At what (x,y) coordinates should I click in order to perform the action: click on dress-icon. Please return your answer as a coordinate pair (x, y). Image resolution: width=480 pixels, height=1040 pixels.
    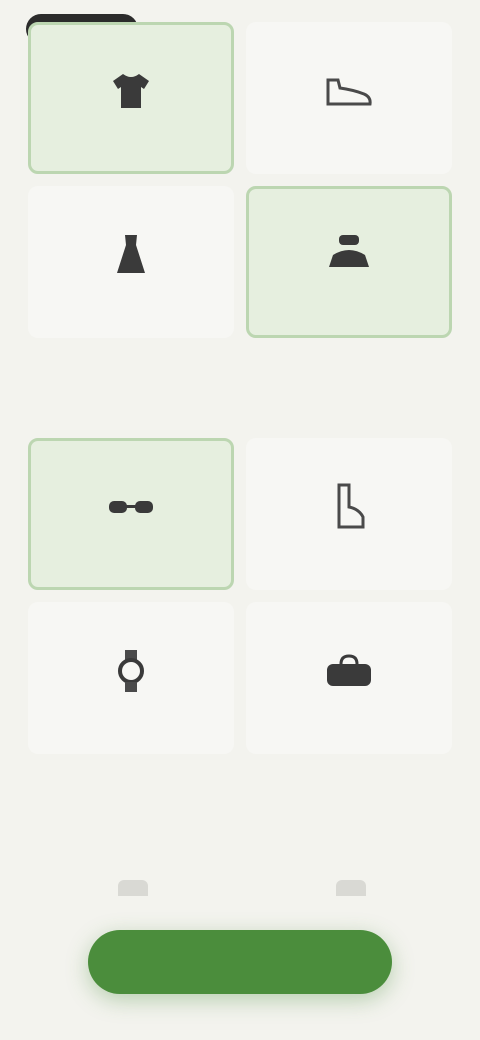
    Looking at the image, I should click on (131, 255).